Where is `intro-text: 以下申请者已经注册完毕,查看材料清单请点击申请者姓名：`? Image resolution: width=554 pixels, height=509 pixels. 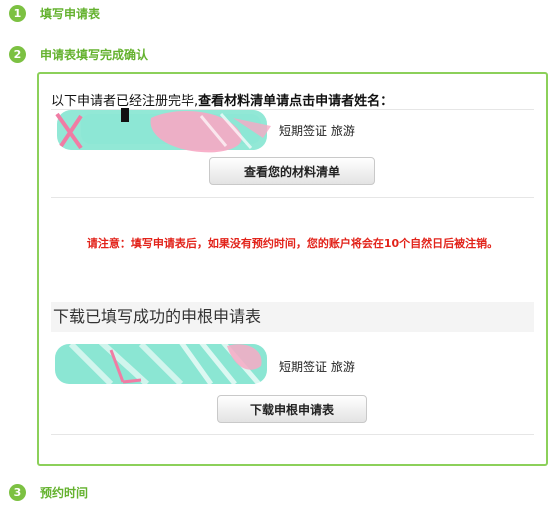
intro-text: 以下申请者已经注册完毕,查看材料清单请点击申请者姓名： is located at coordinates (222, 99).